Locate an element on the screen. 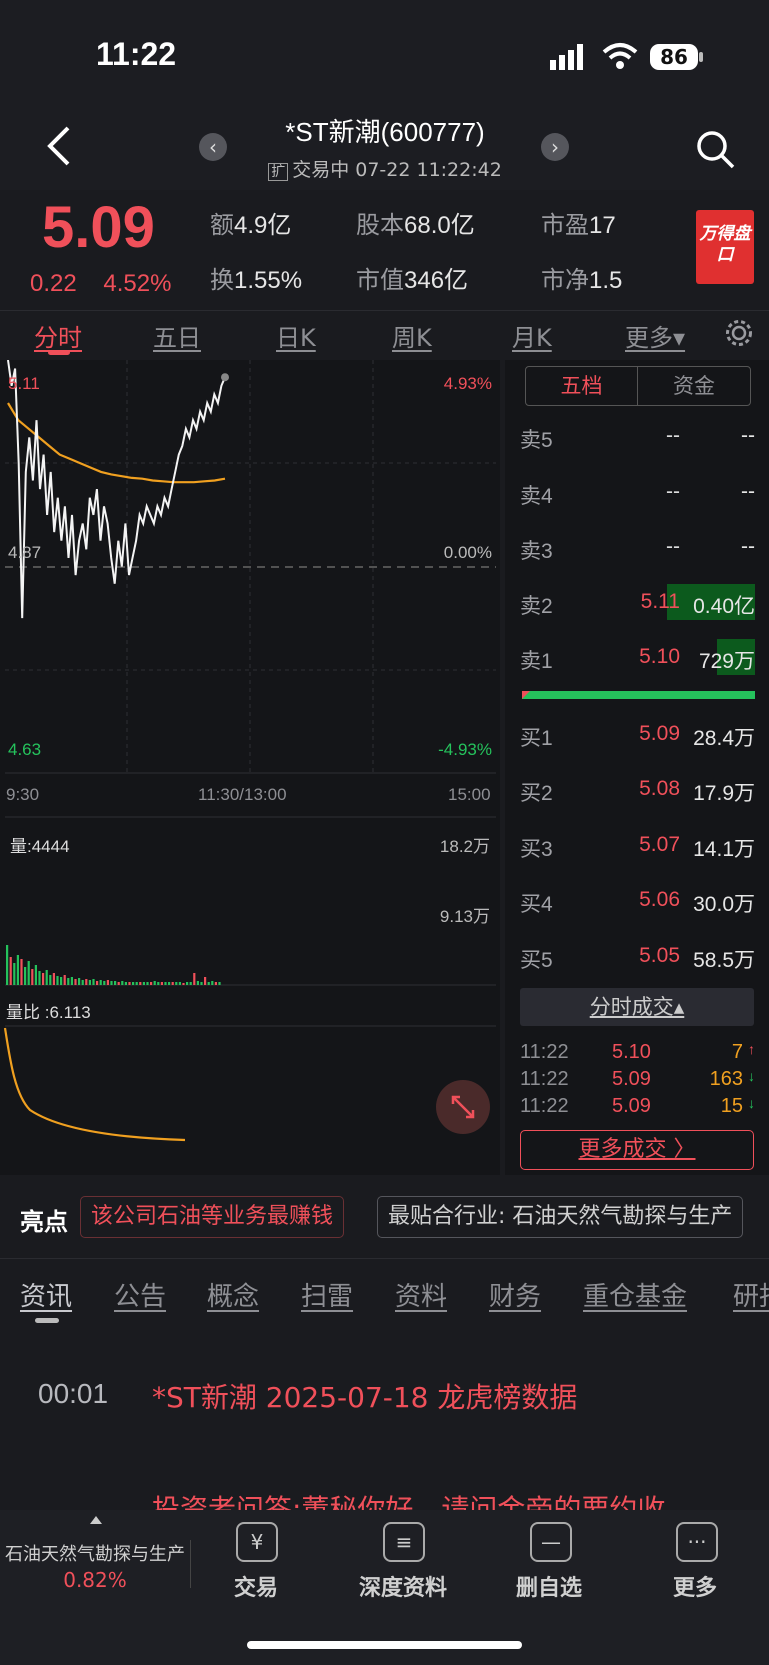 This screenshot has height=1665, width=769. ask-row-4: 卖4 -- -- is located at coordinates (637, 494).